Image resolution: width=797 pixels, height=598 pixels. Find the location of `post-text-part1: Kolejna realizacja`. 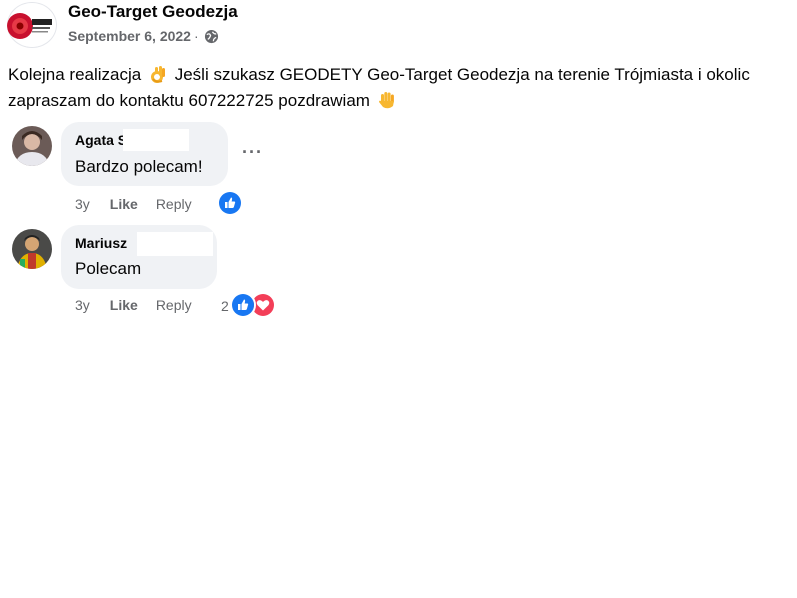

post-text-part1: Kolejna realizacja is located at coordinates (75, 74).